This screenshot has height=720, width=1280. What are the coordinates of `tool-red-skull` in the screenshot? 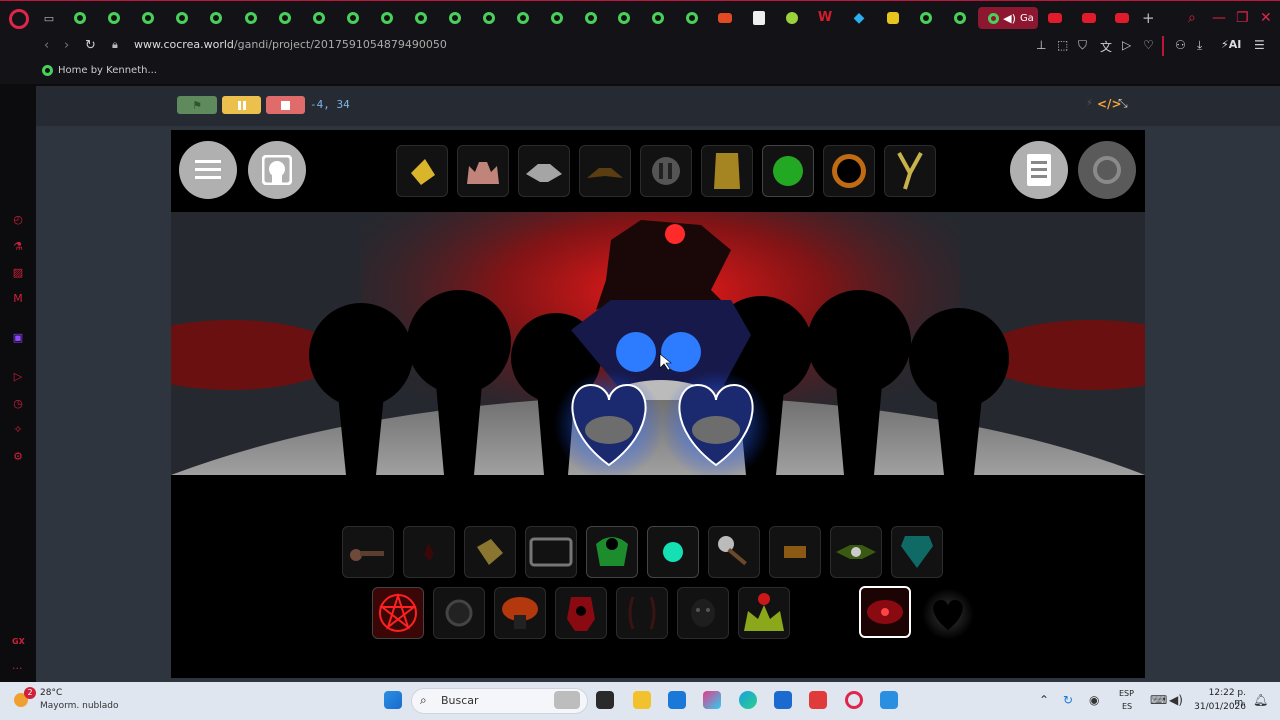 It's located at (581, 613).